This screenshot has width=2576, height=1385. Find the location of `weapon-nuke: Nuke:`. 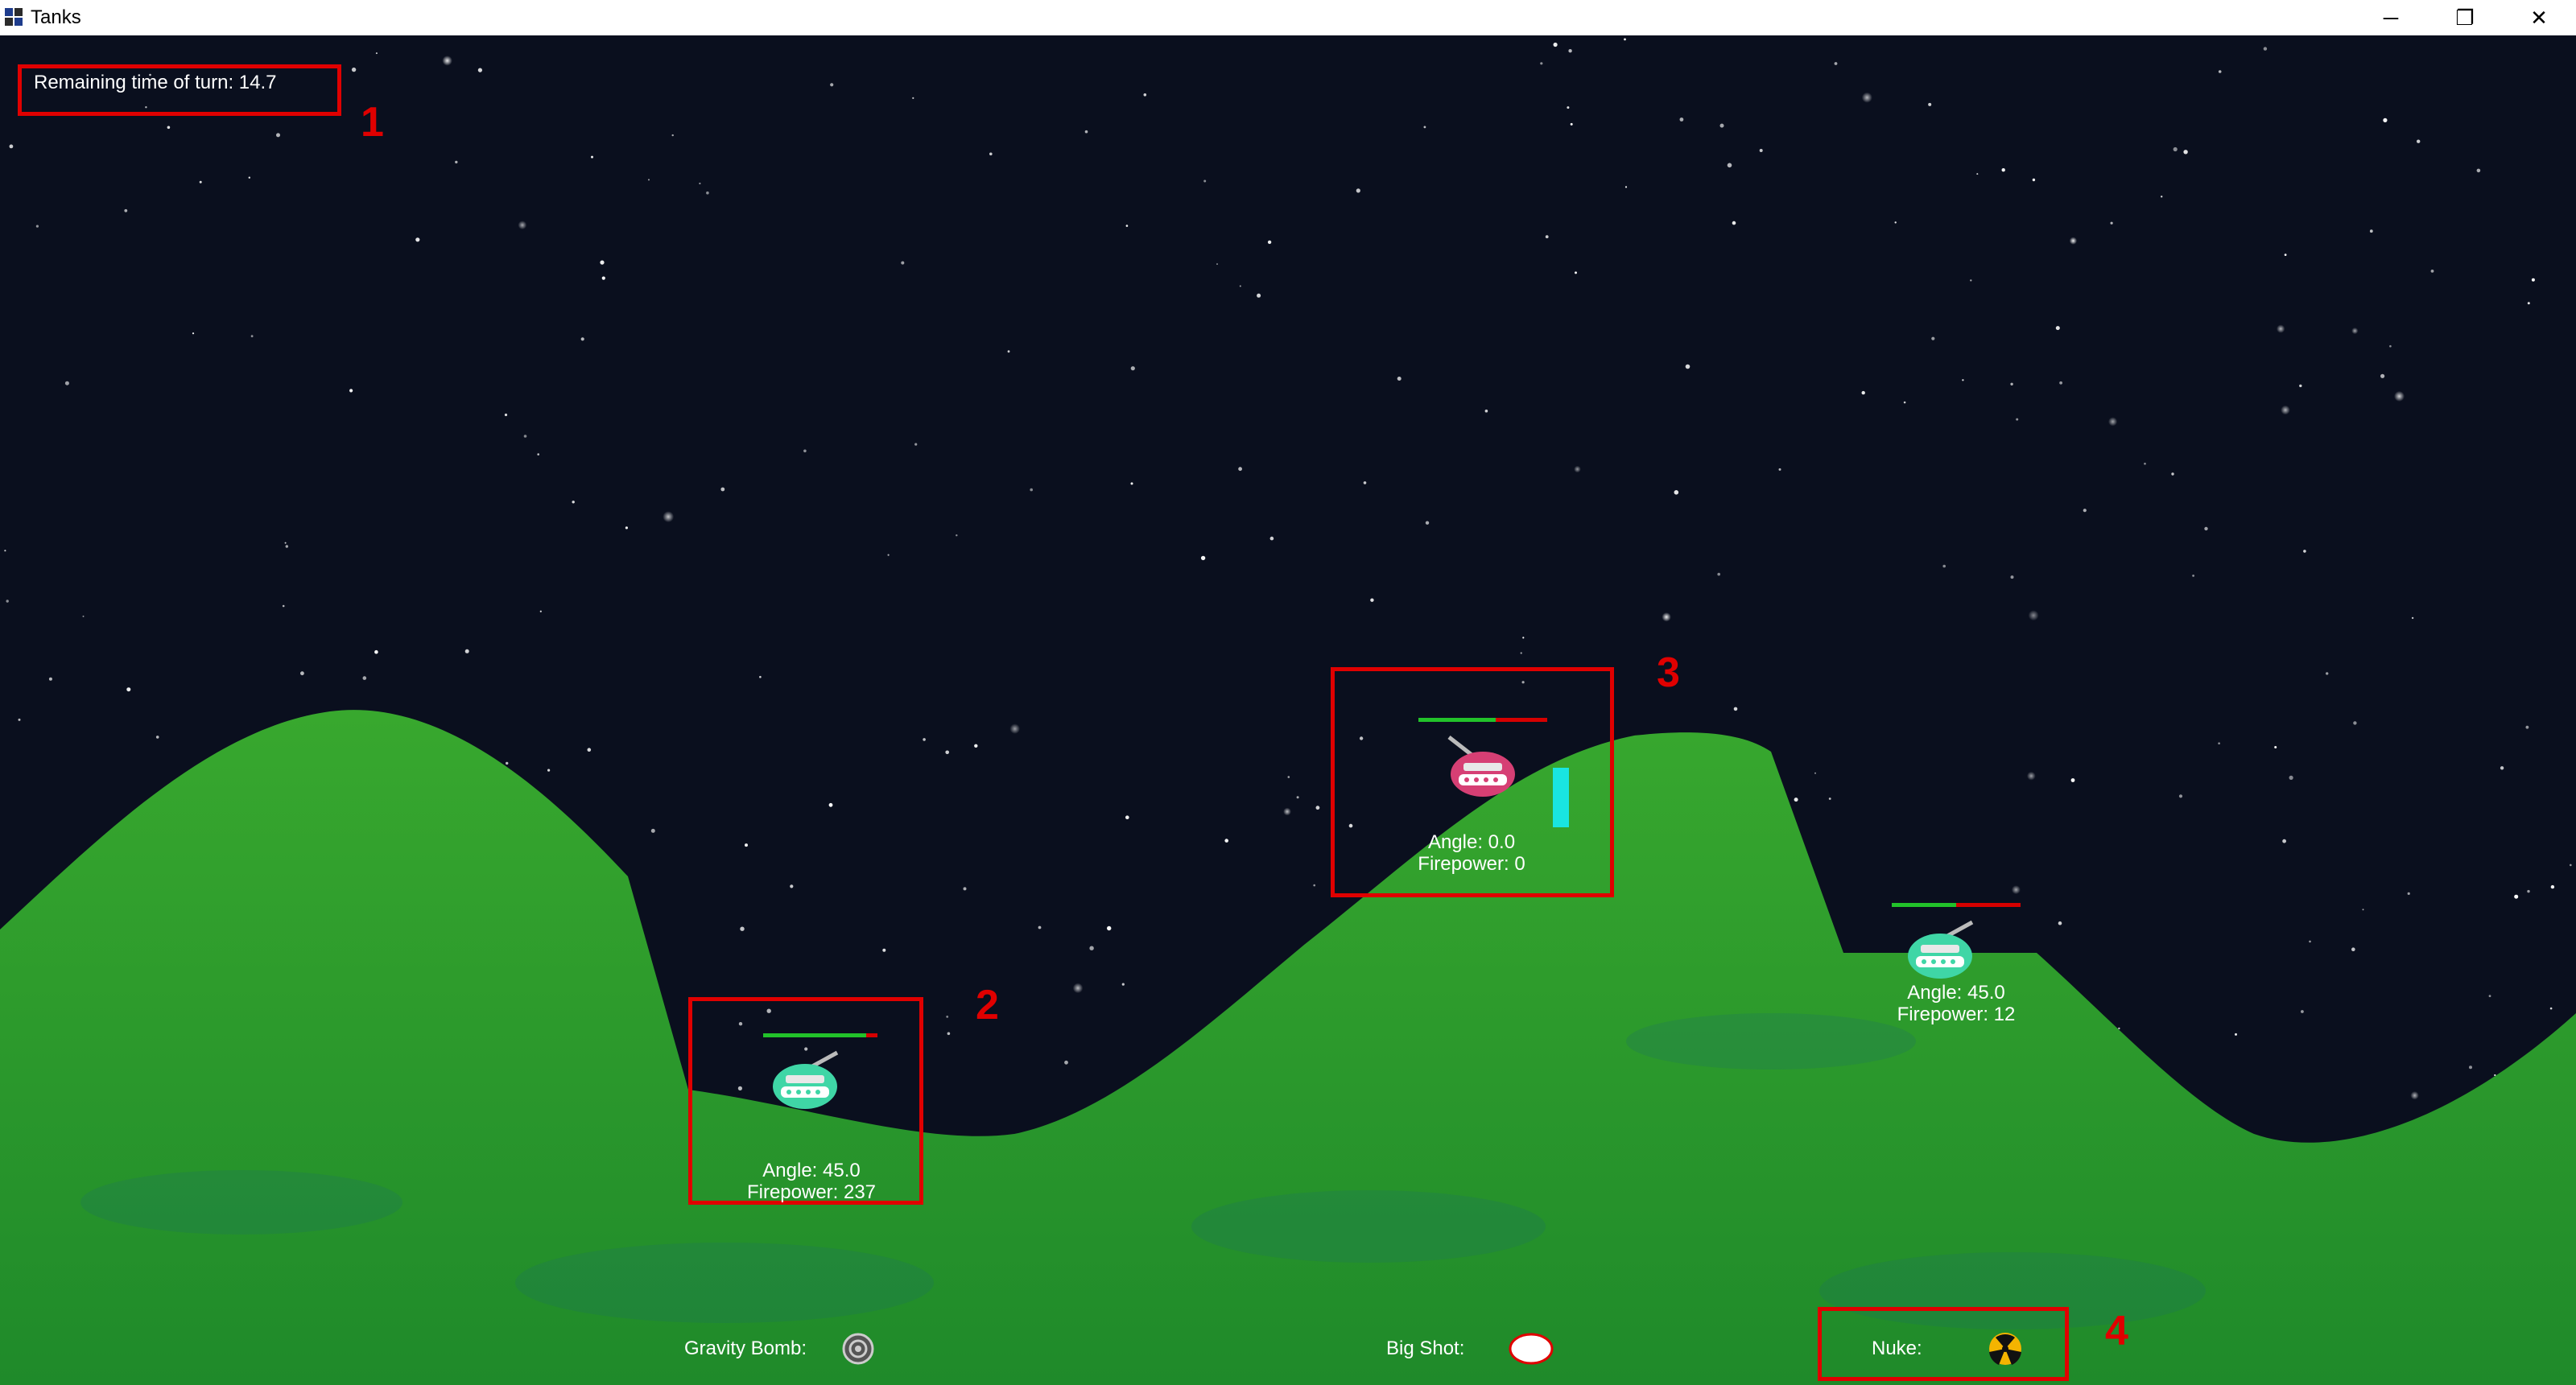

weapon-nuke: Nuke: is located at coordinates (1952, 1348).